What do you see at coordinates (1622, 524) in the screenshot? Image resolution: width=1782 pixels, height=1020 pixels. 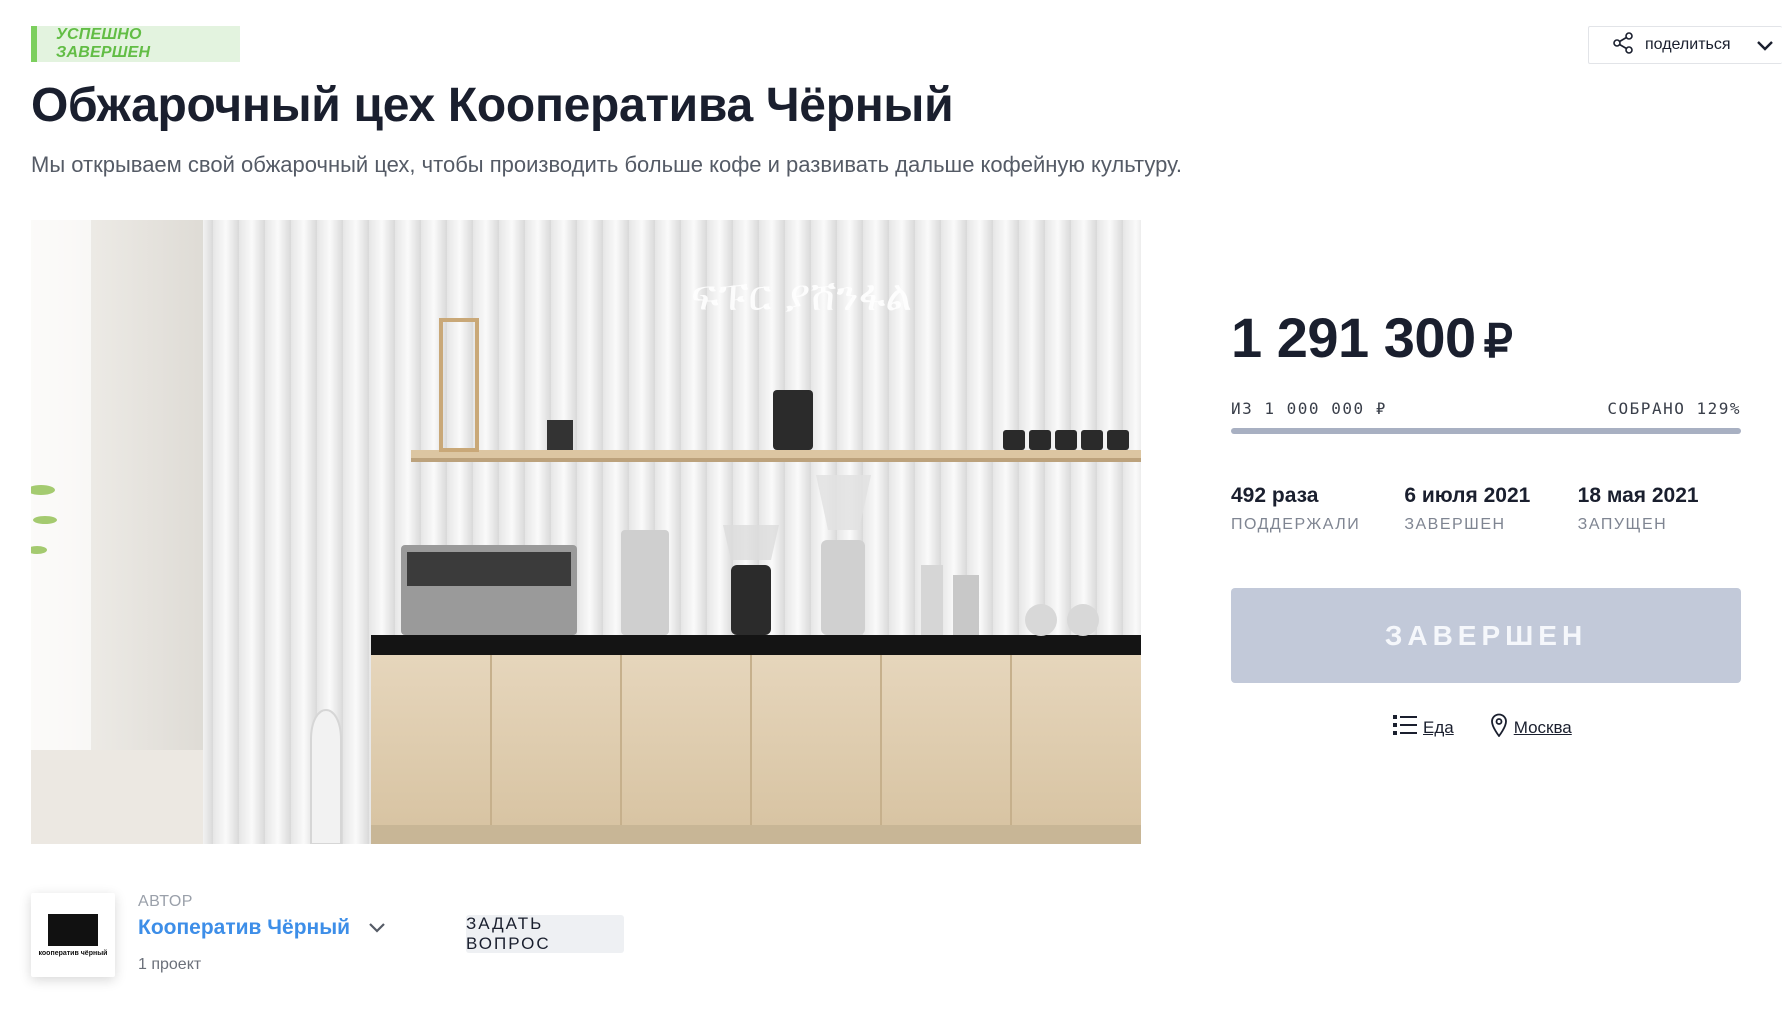 I see `stat-label: ЗАПУЩЕН` at bounding box center [1622, 524].